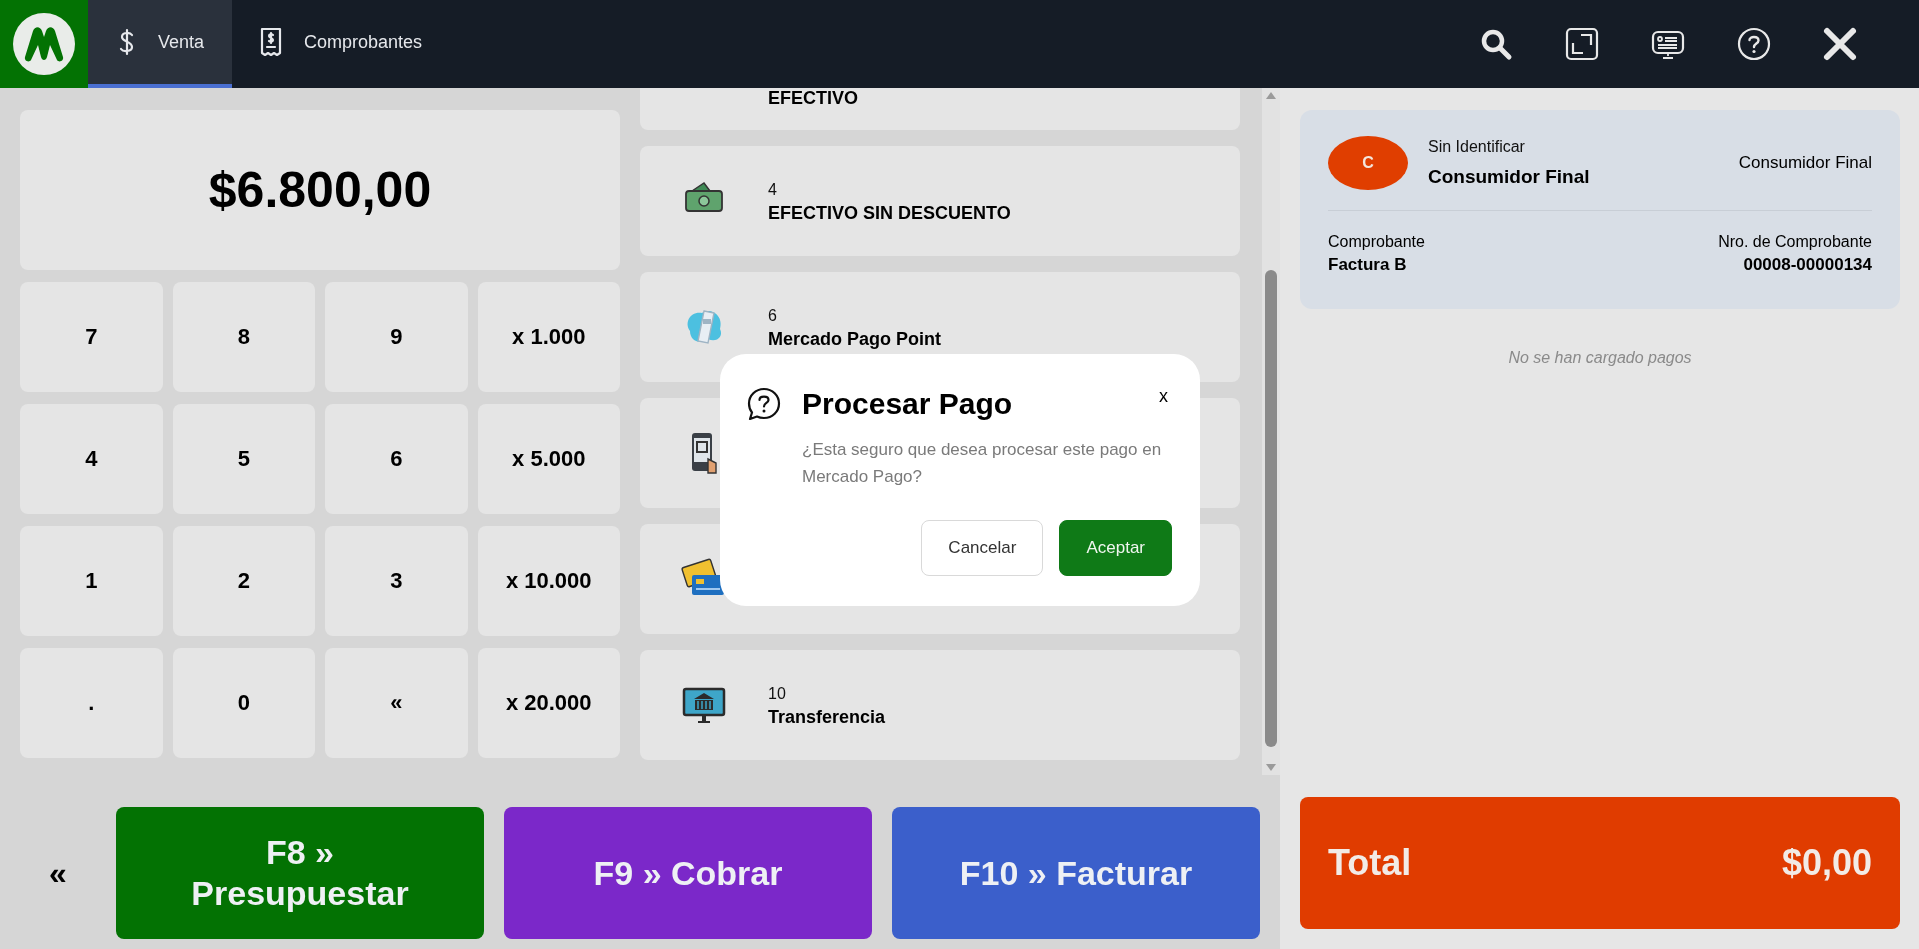 The width and height of the screenshot is (1919, 949). I want to click on voucher-label: Comprobante, so click(1376, 242).